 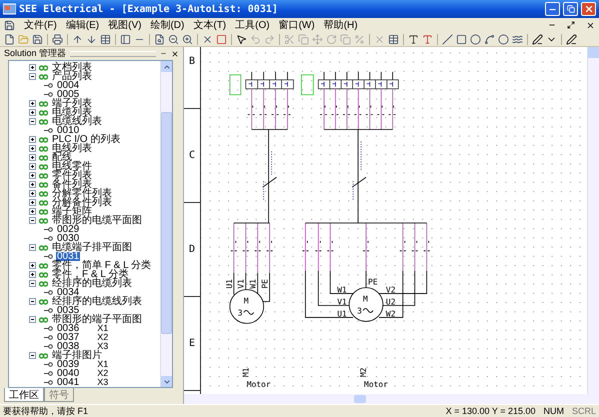 What do you see at coordinates (101, 265) in the screenshot?
I see `tree-item: 零件，简单 F & L 分类` at bounding box center [101, 265].